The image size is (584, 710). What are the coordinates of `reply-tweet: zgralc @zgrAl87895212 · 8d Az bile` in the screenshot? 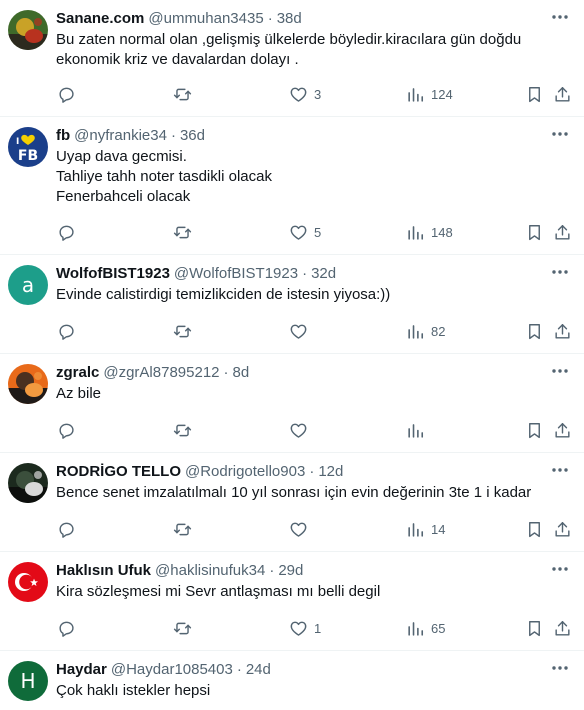 It's located at (292, 403).